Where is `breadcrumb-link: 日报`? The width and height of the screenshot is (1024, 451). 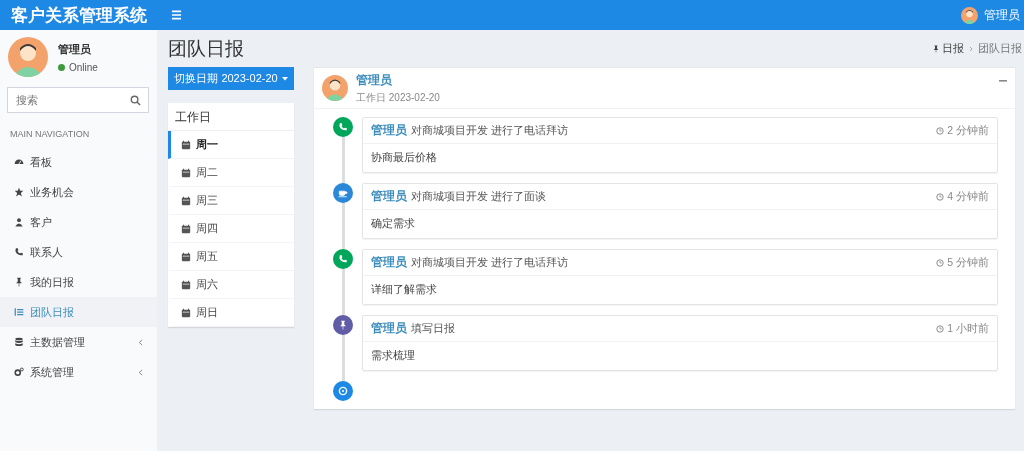 breadcrumb-link: 日报 is located at coordinates (953, 49).